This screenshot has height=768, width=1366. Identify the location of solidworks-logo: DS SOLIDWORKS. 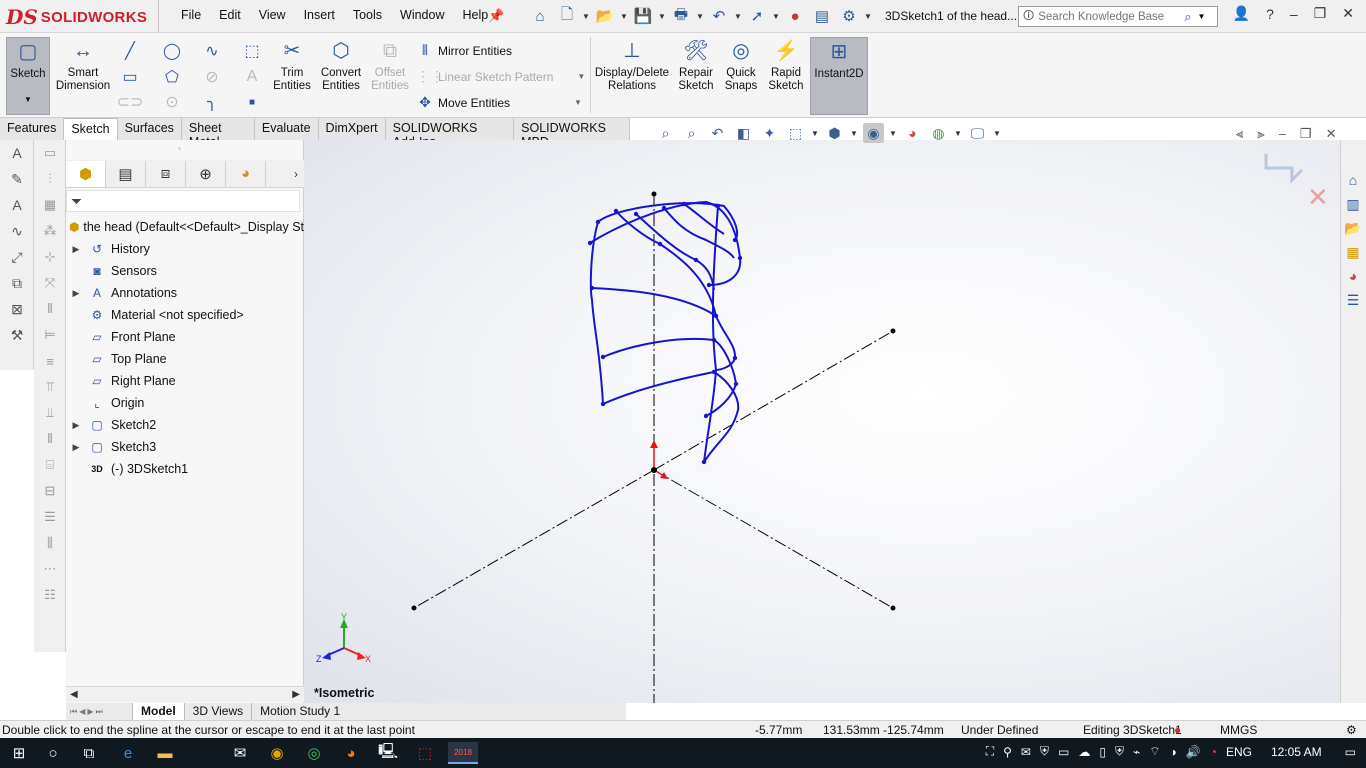
(76, 17).